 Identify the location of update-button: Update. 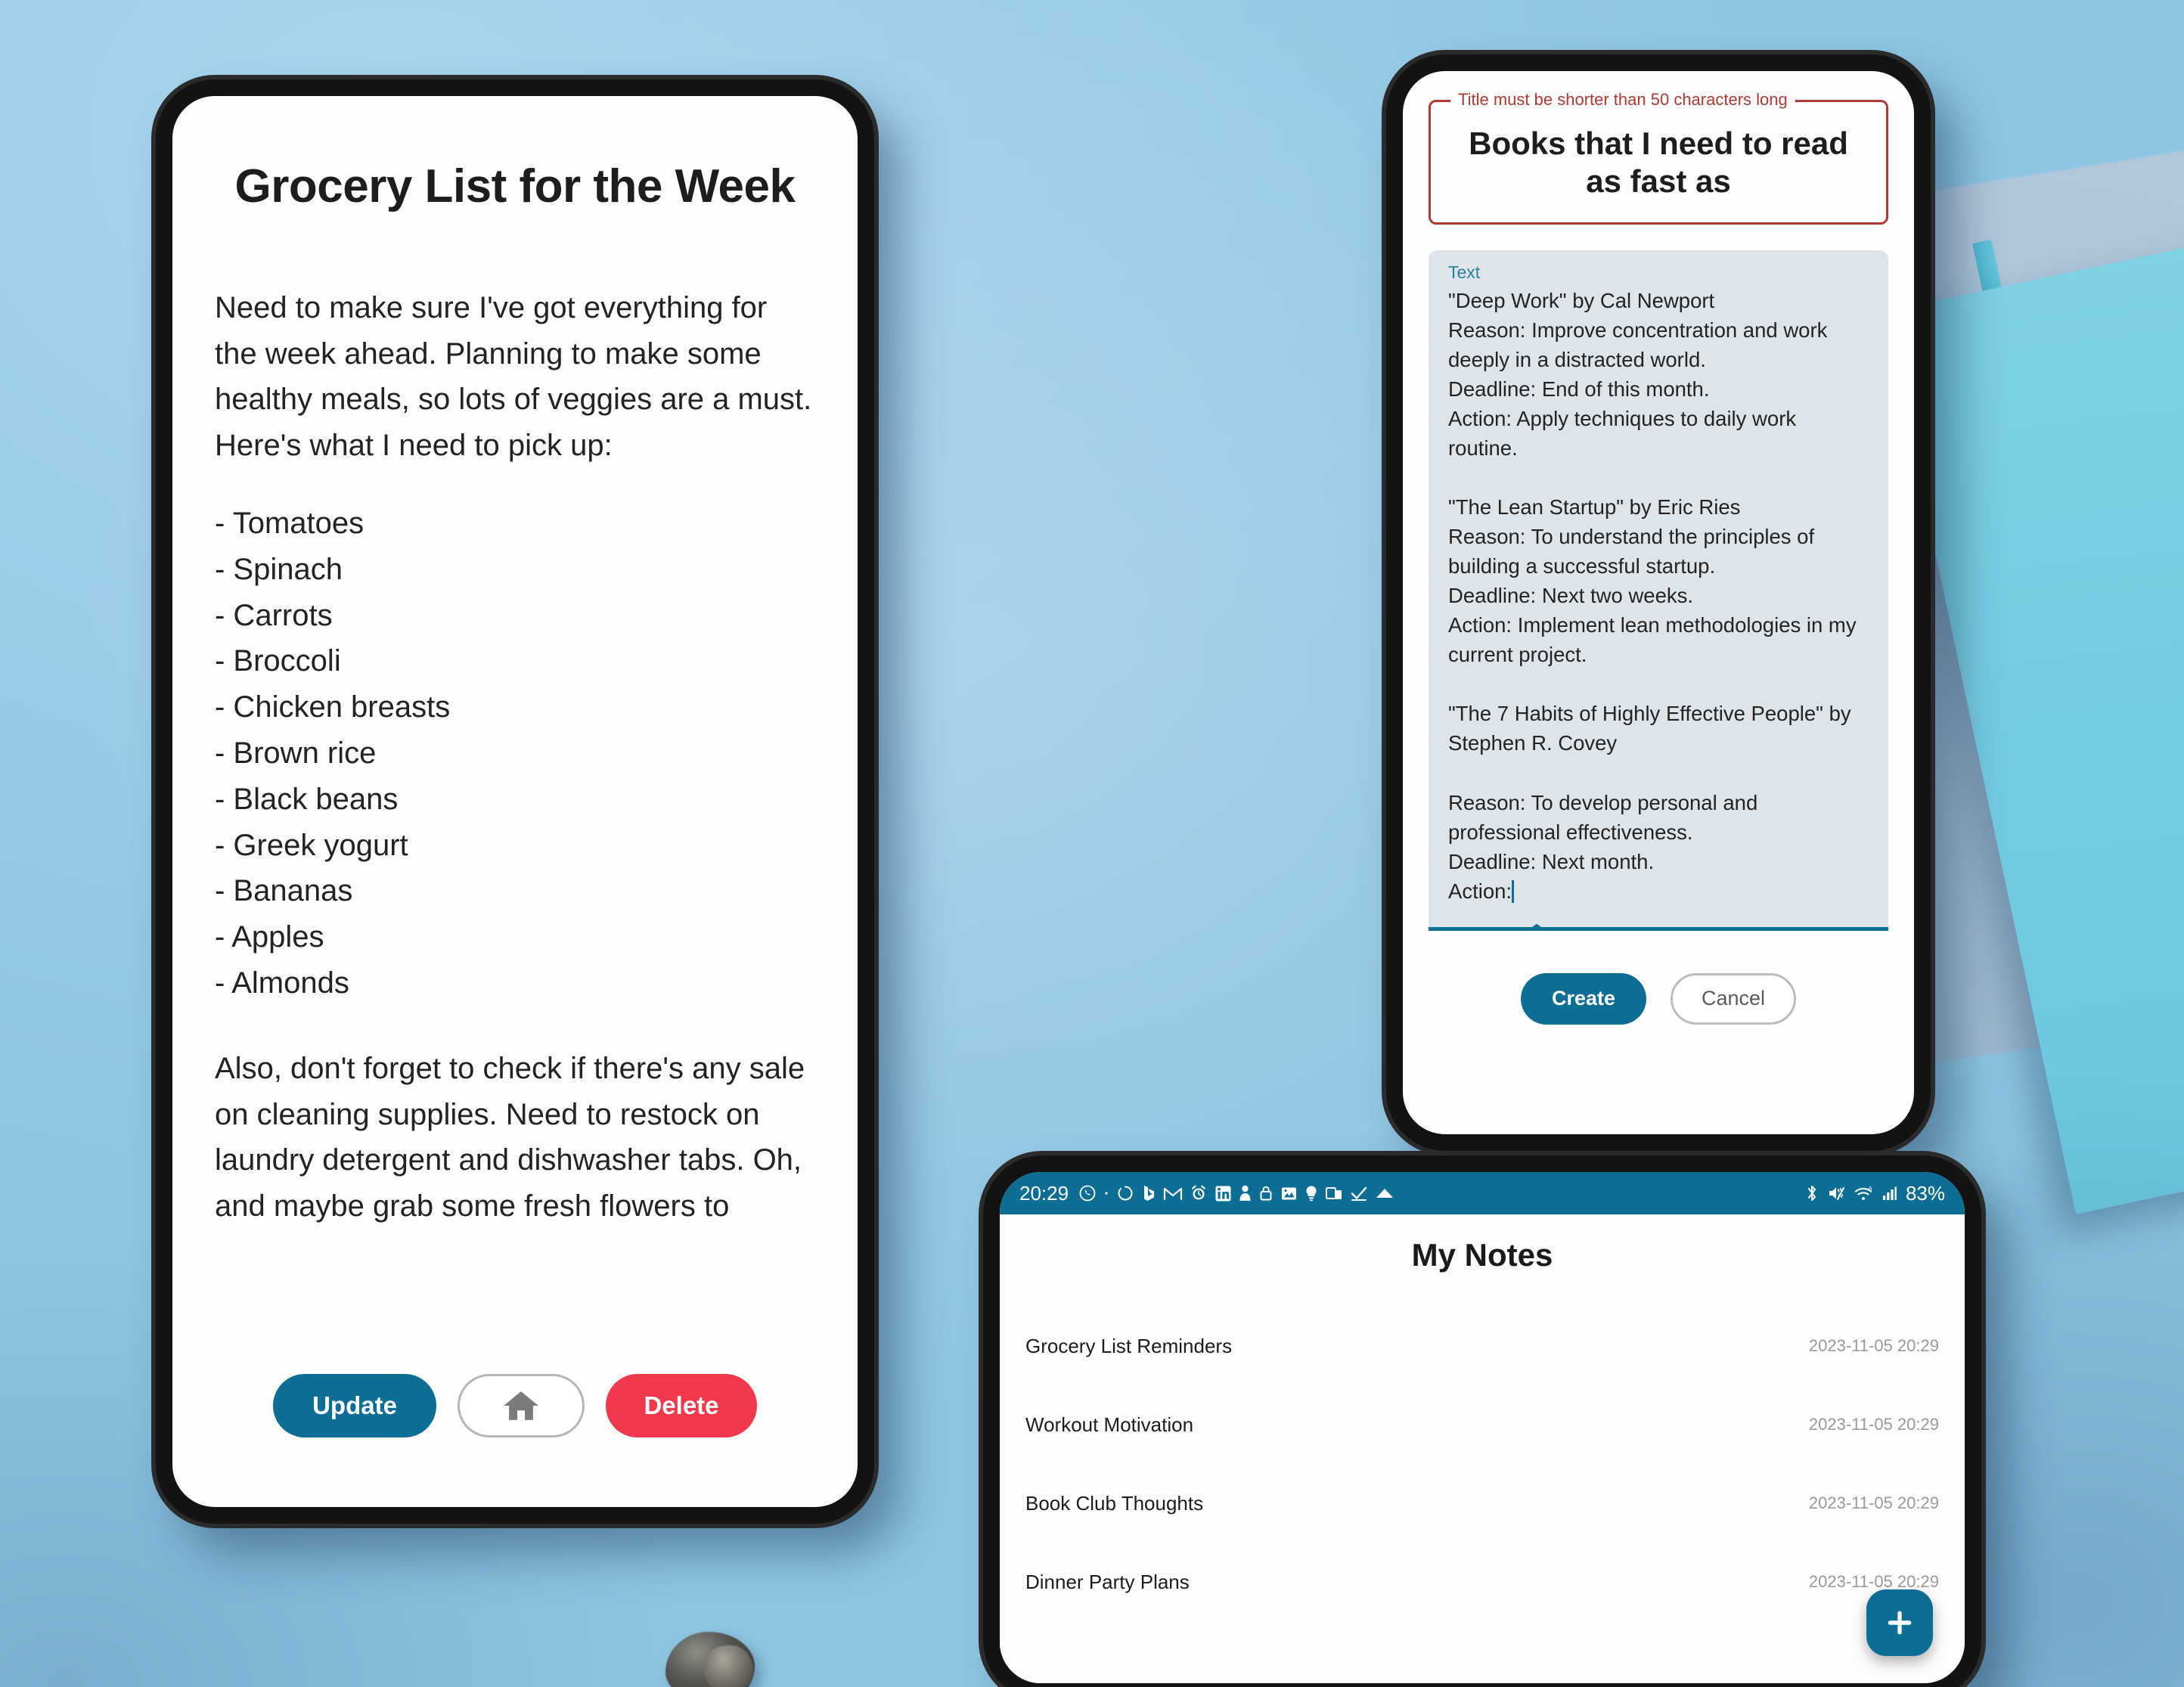
(354, 1406).